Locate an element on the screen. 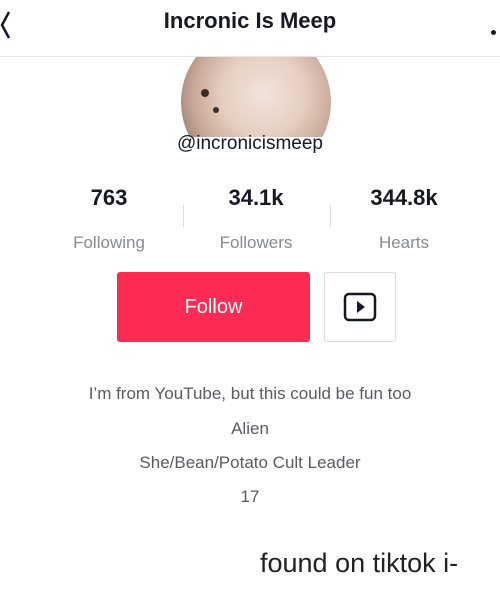 The height and width of the screenshot is (602, 500). follow-button: Follow is located at coordinates (213, 307).